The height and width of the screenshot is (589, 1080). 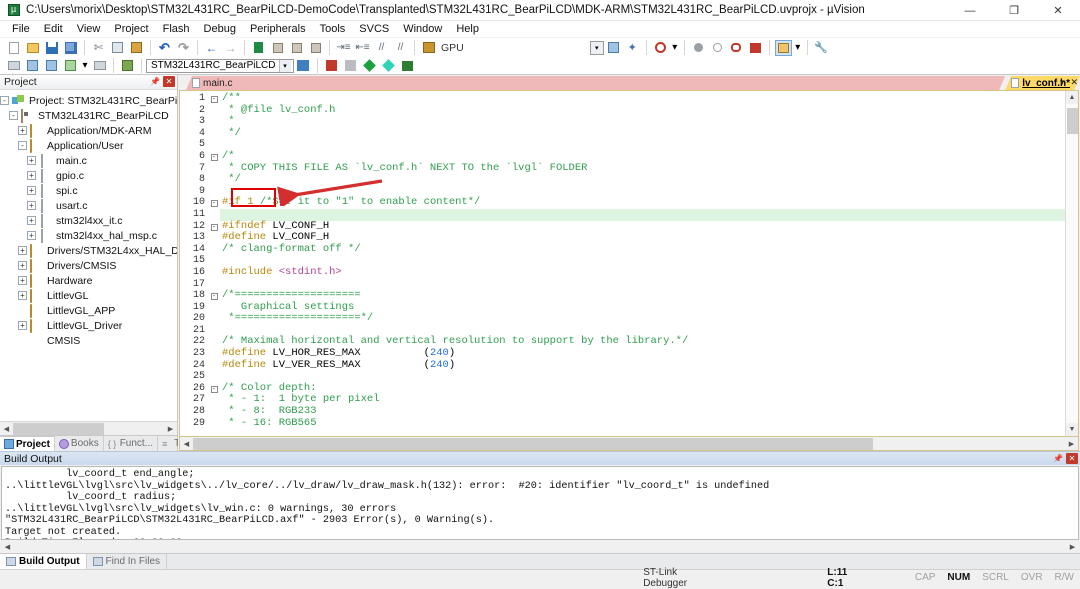 I want to click on manage-project-items-icon, so click(x=350, y=66).